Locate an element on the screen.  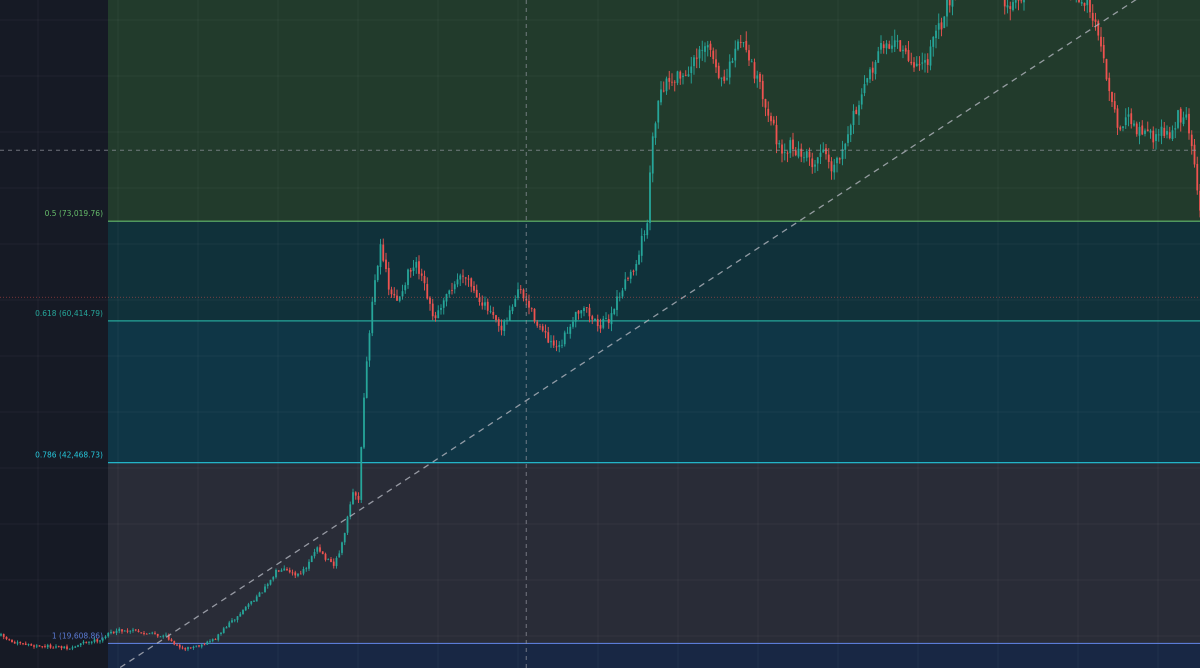
left-panel is located at coordinates (54, 334).